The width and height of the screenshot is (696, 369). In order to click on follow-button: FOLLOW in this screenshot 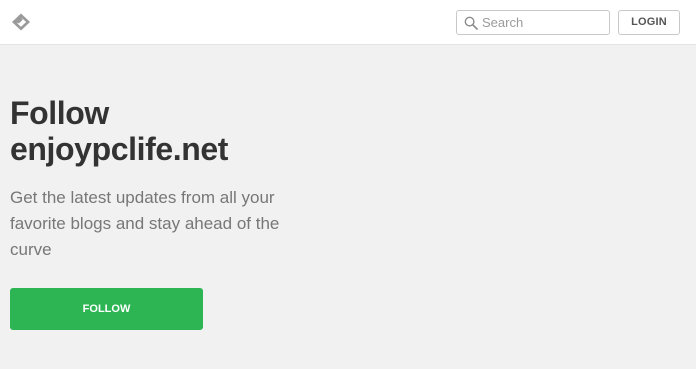, I will do `click(106, 309)`.